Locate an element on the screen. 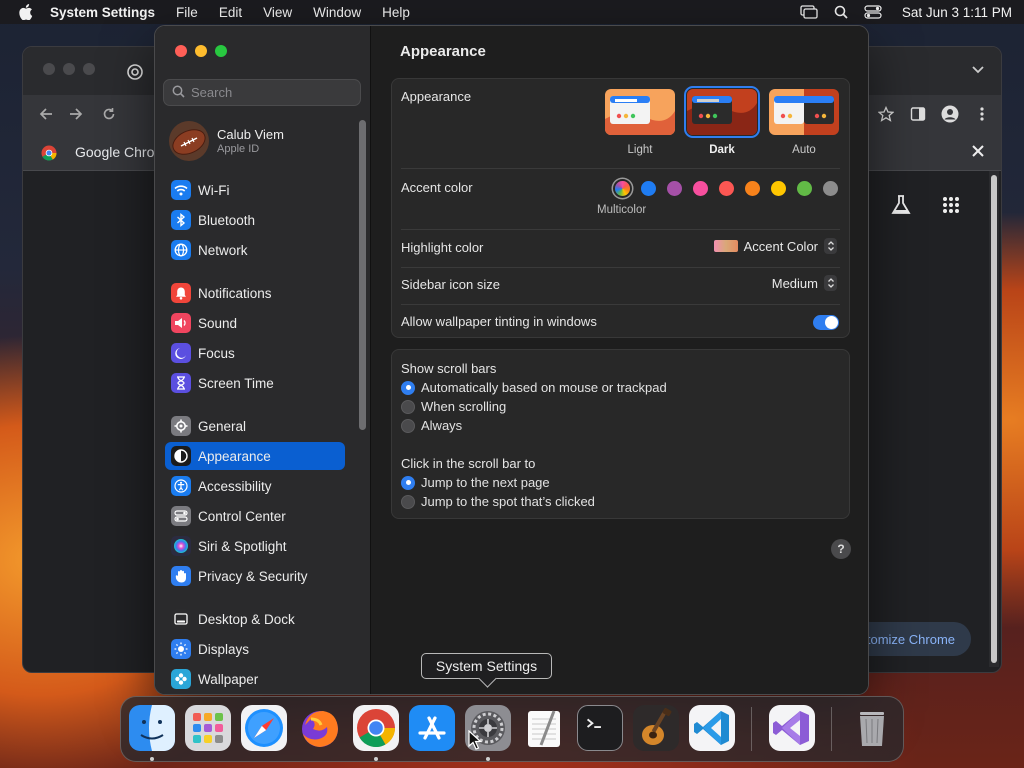  dock-chrome-icon is located at coordinates (376, 728).